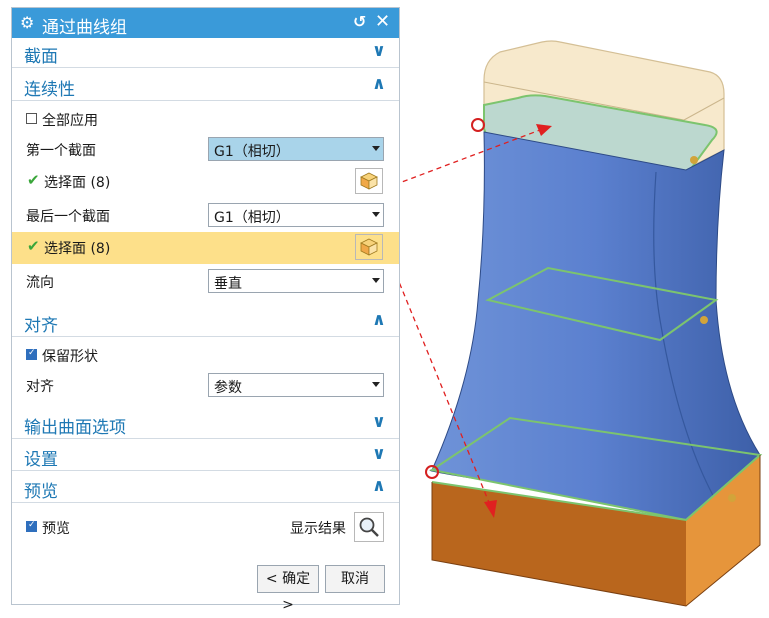 The image size is (769, 618). Describe the element at coordinates (205, 53) in the screenshot. I see `section-header-section: 截面 ∨` at that location.